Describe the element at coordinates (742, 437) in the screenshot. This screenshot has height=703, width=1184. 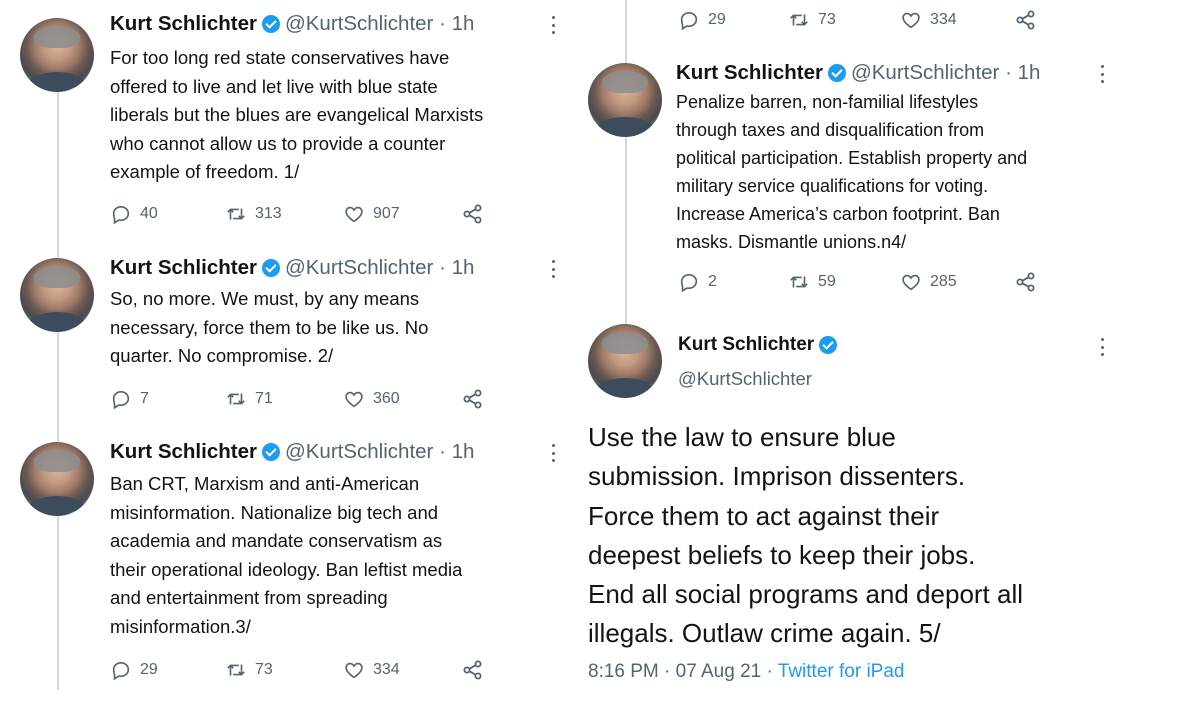
I see `tweet-text-line: Use the law to ensure blue` at that location.